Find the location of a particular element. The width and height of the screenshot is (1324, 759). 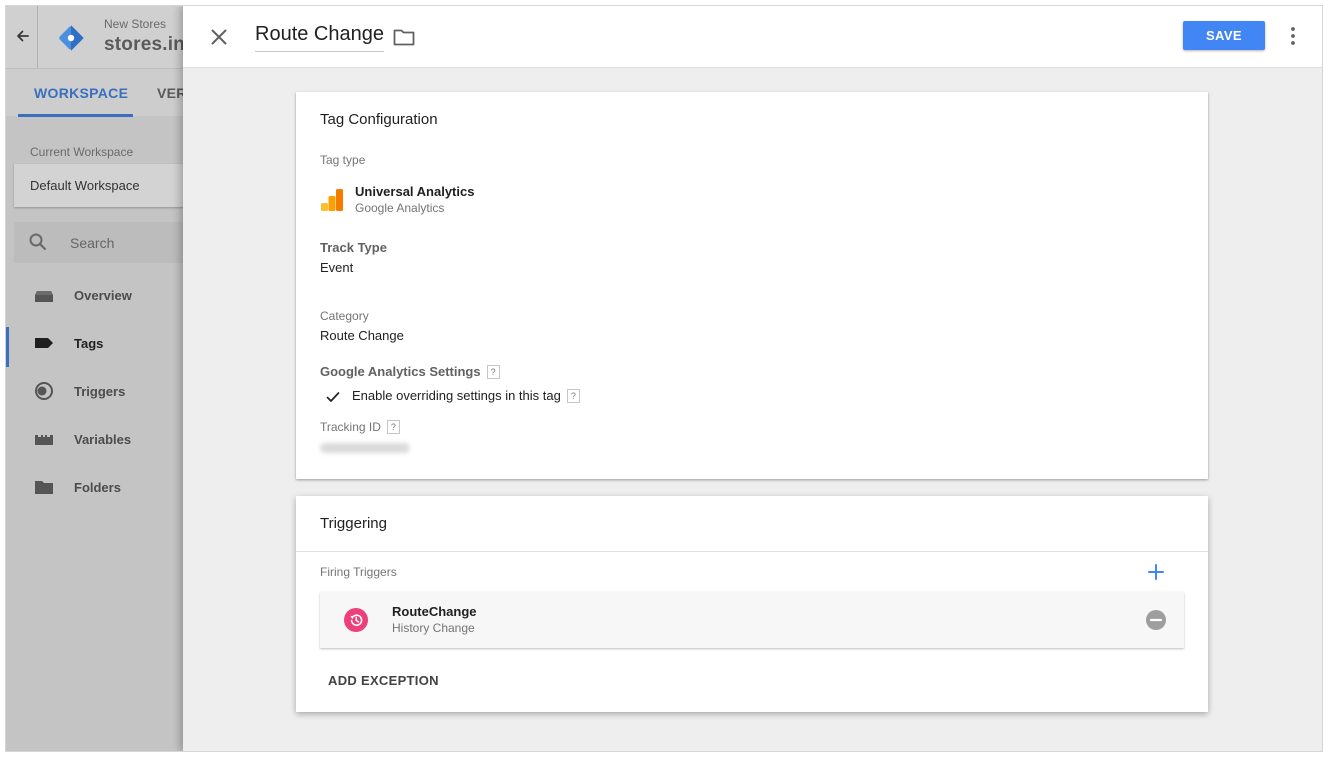

tracking-id-row: Tracking ID? is located at coordinates (360, 427).